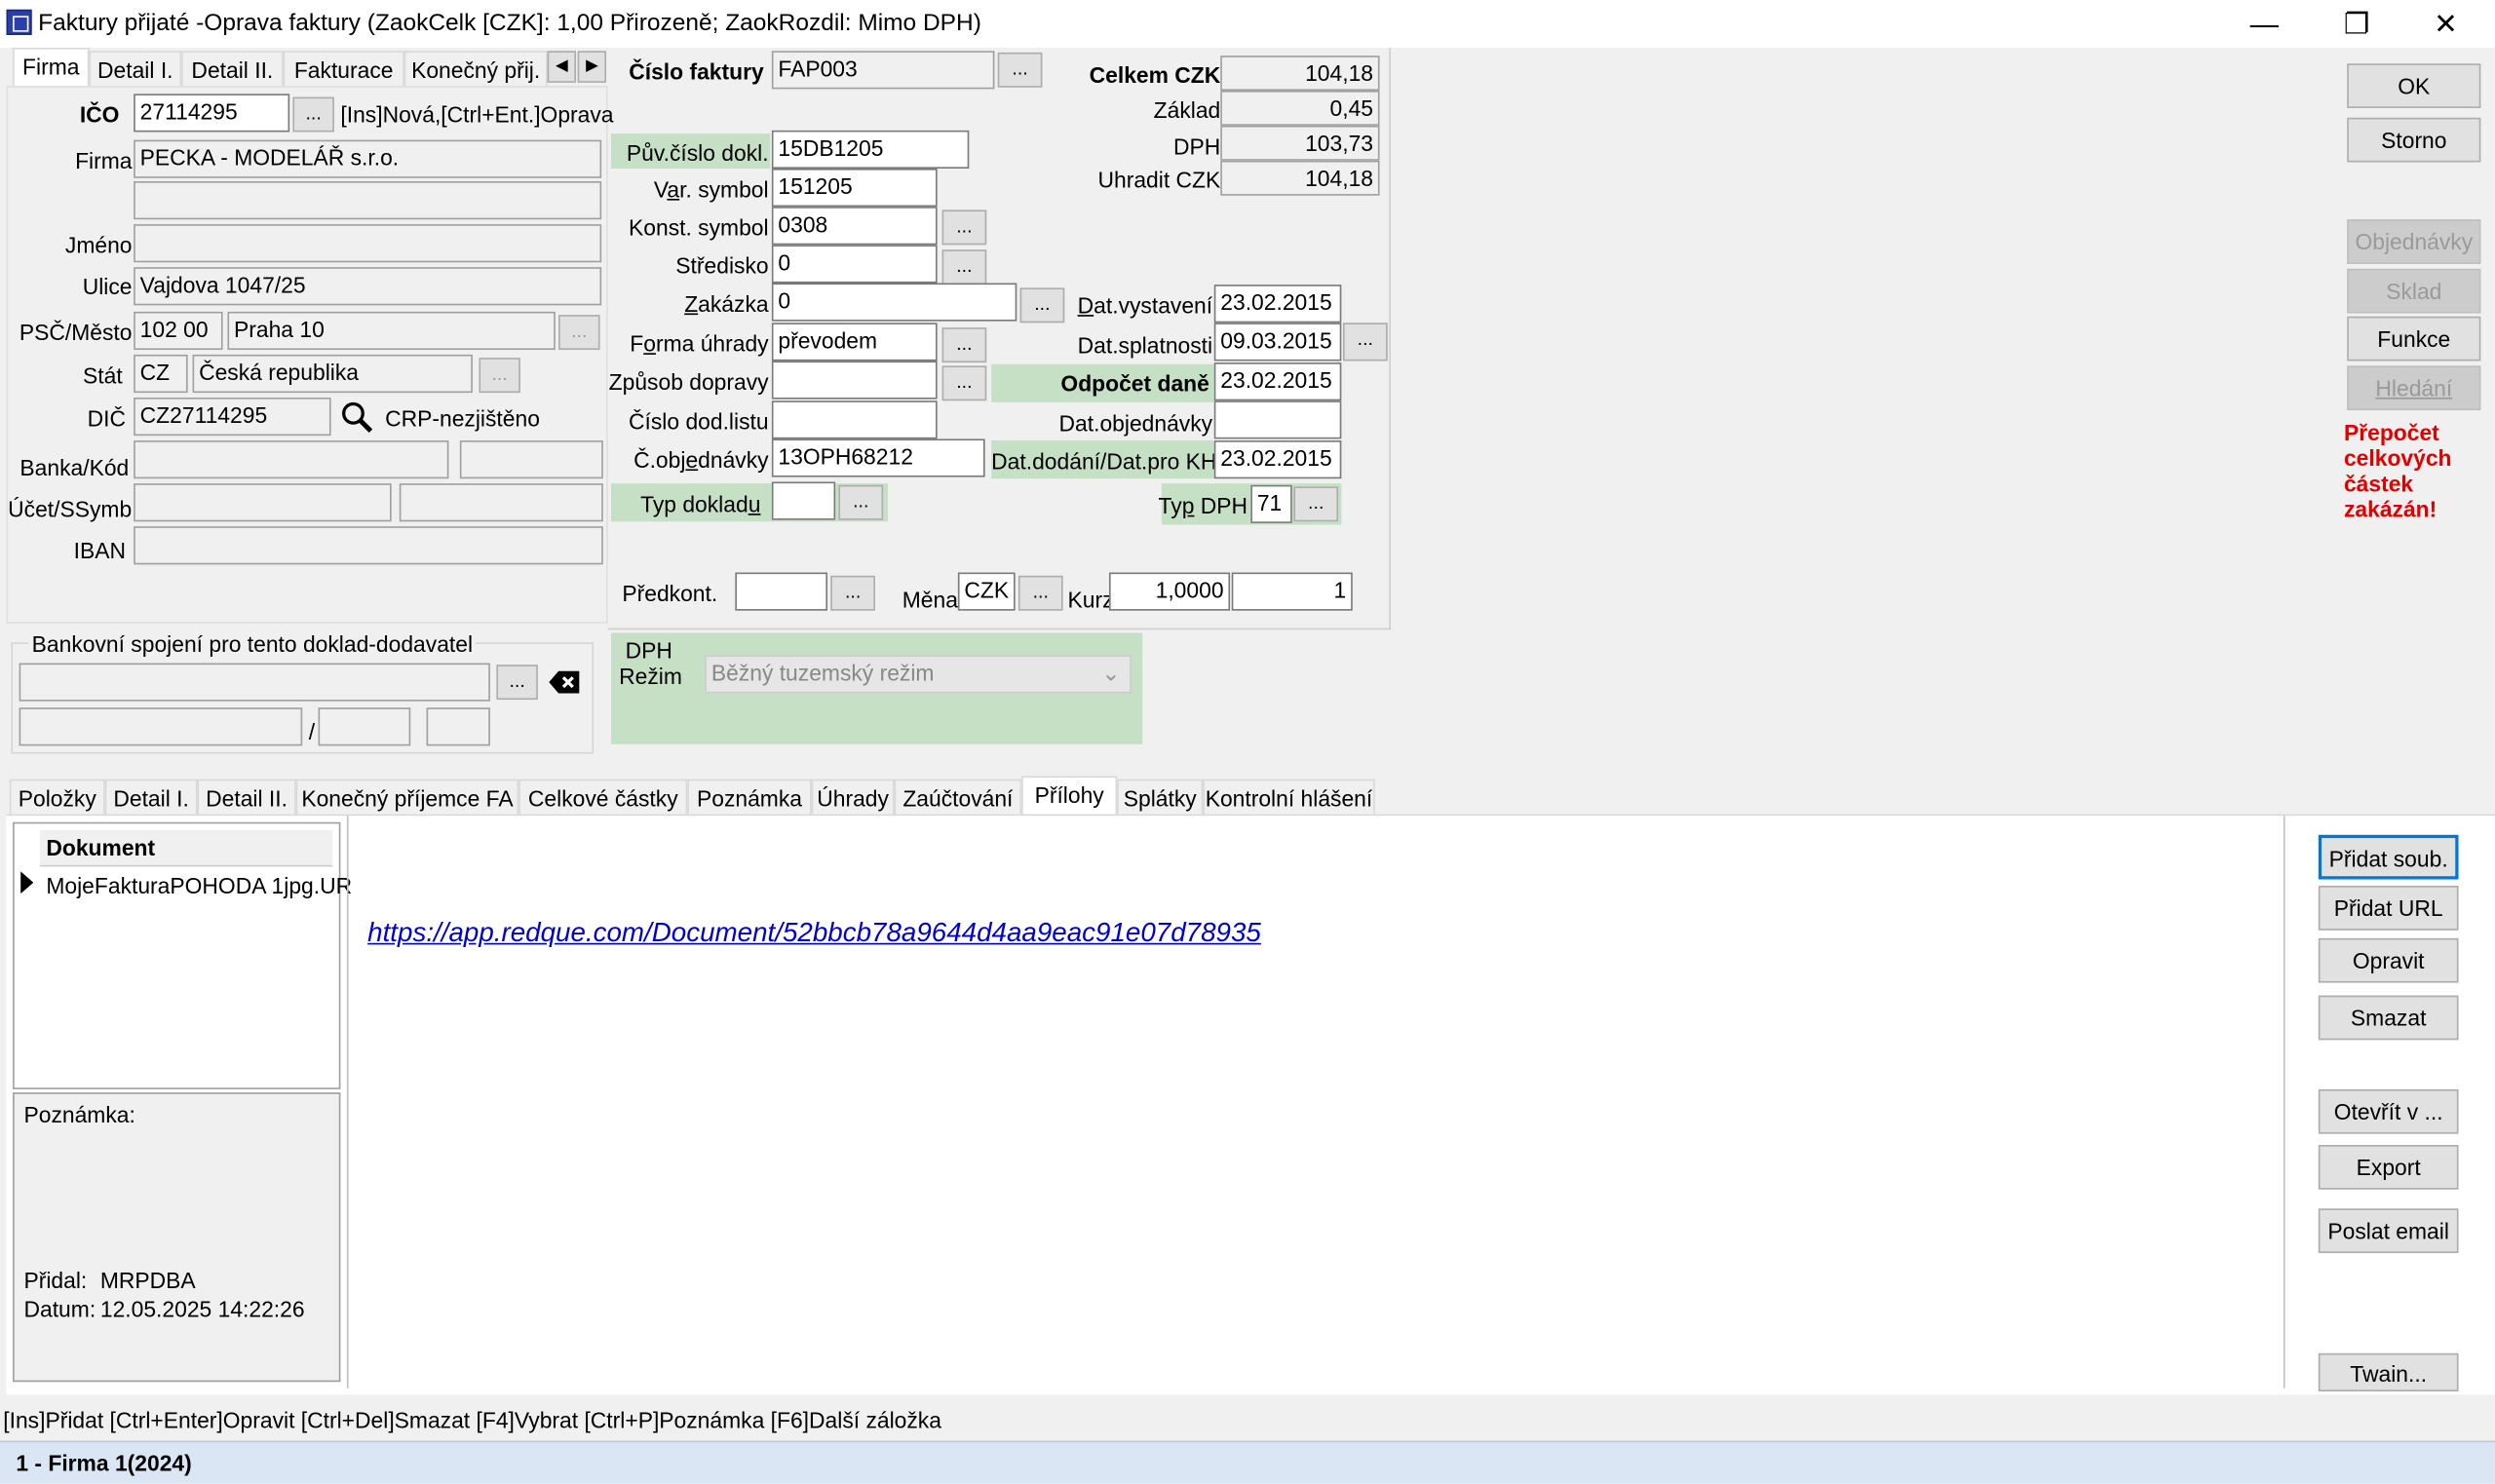 This screenshot has width=2495, height=1484. I want to click on forma-input: převodem, so click(854, 342).